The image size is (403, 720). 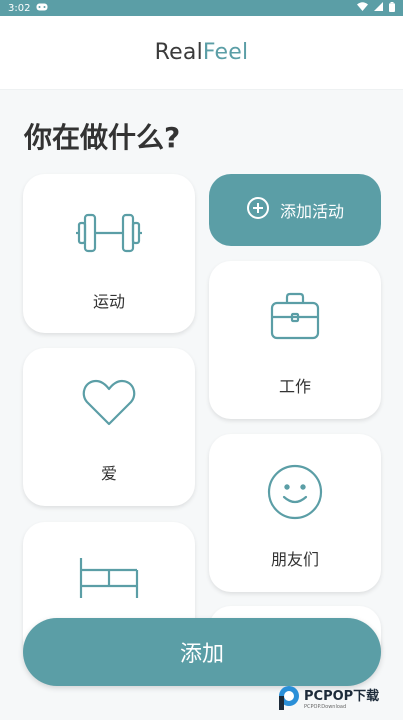 What do you see at coordinates (325, 707) in the screenshot?
I see `watermark-sub: PCPOP.Download` at bounding box center [325, 707].